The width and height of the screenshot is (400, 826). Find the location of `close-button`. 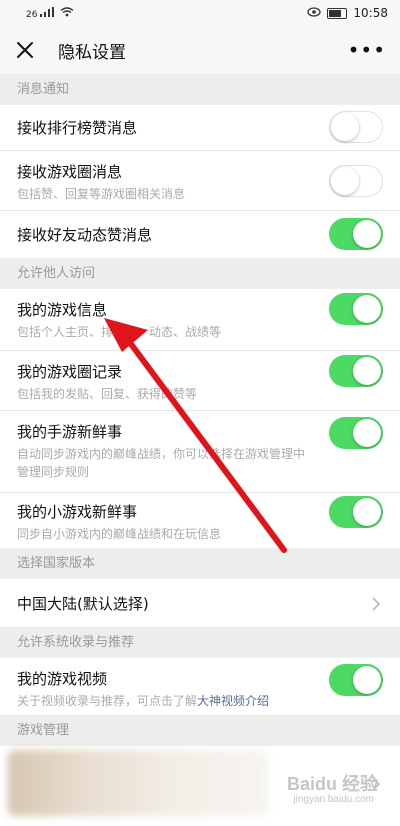

close-button is located at coordinates (25, 50).